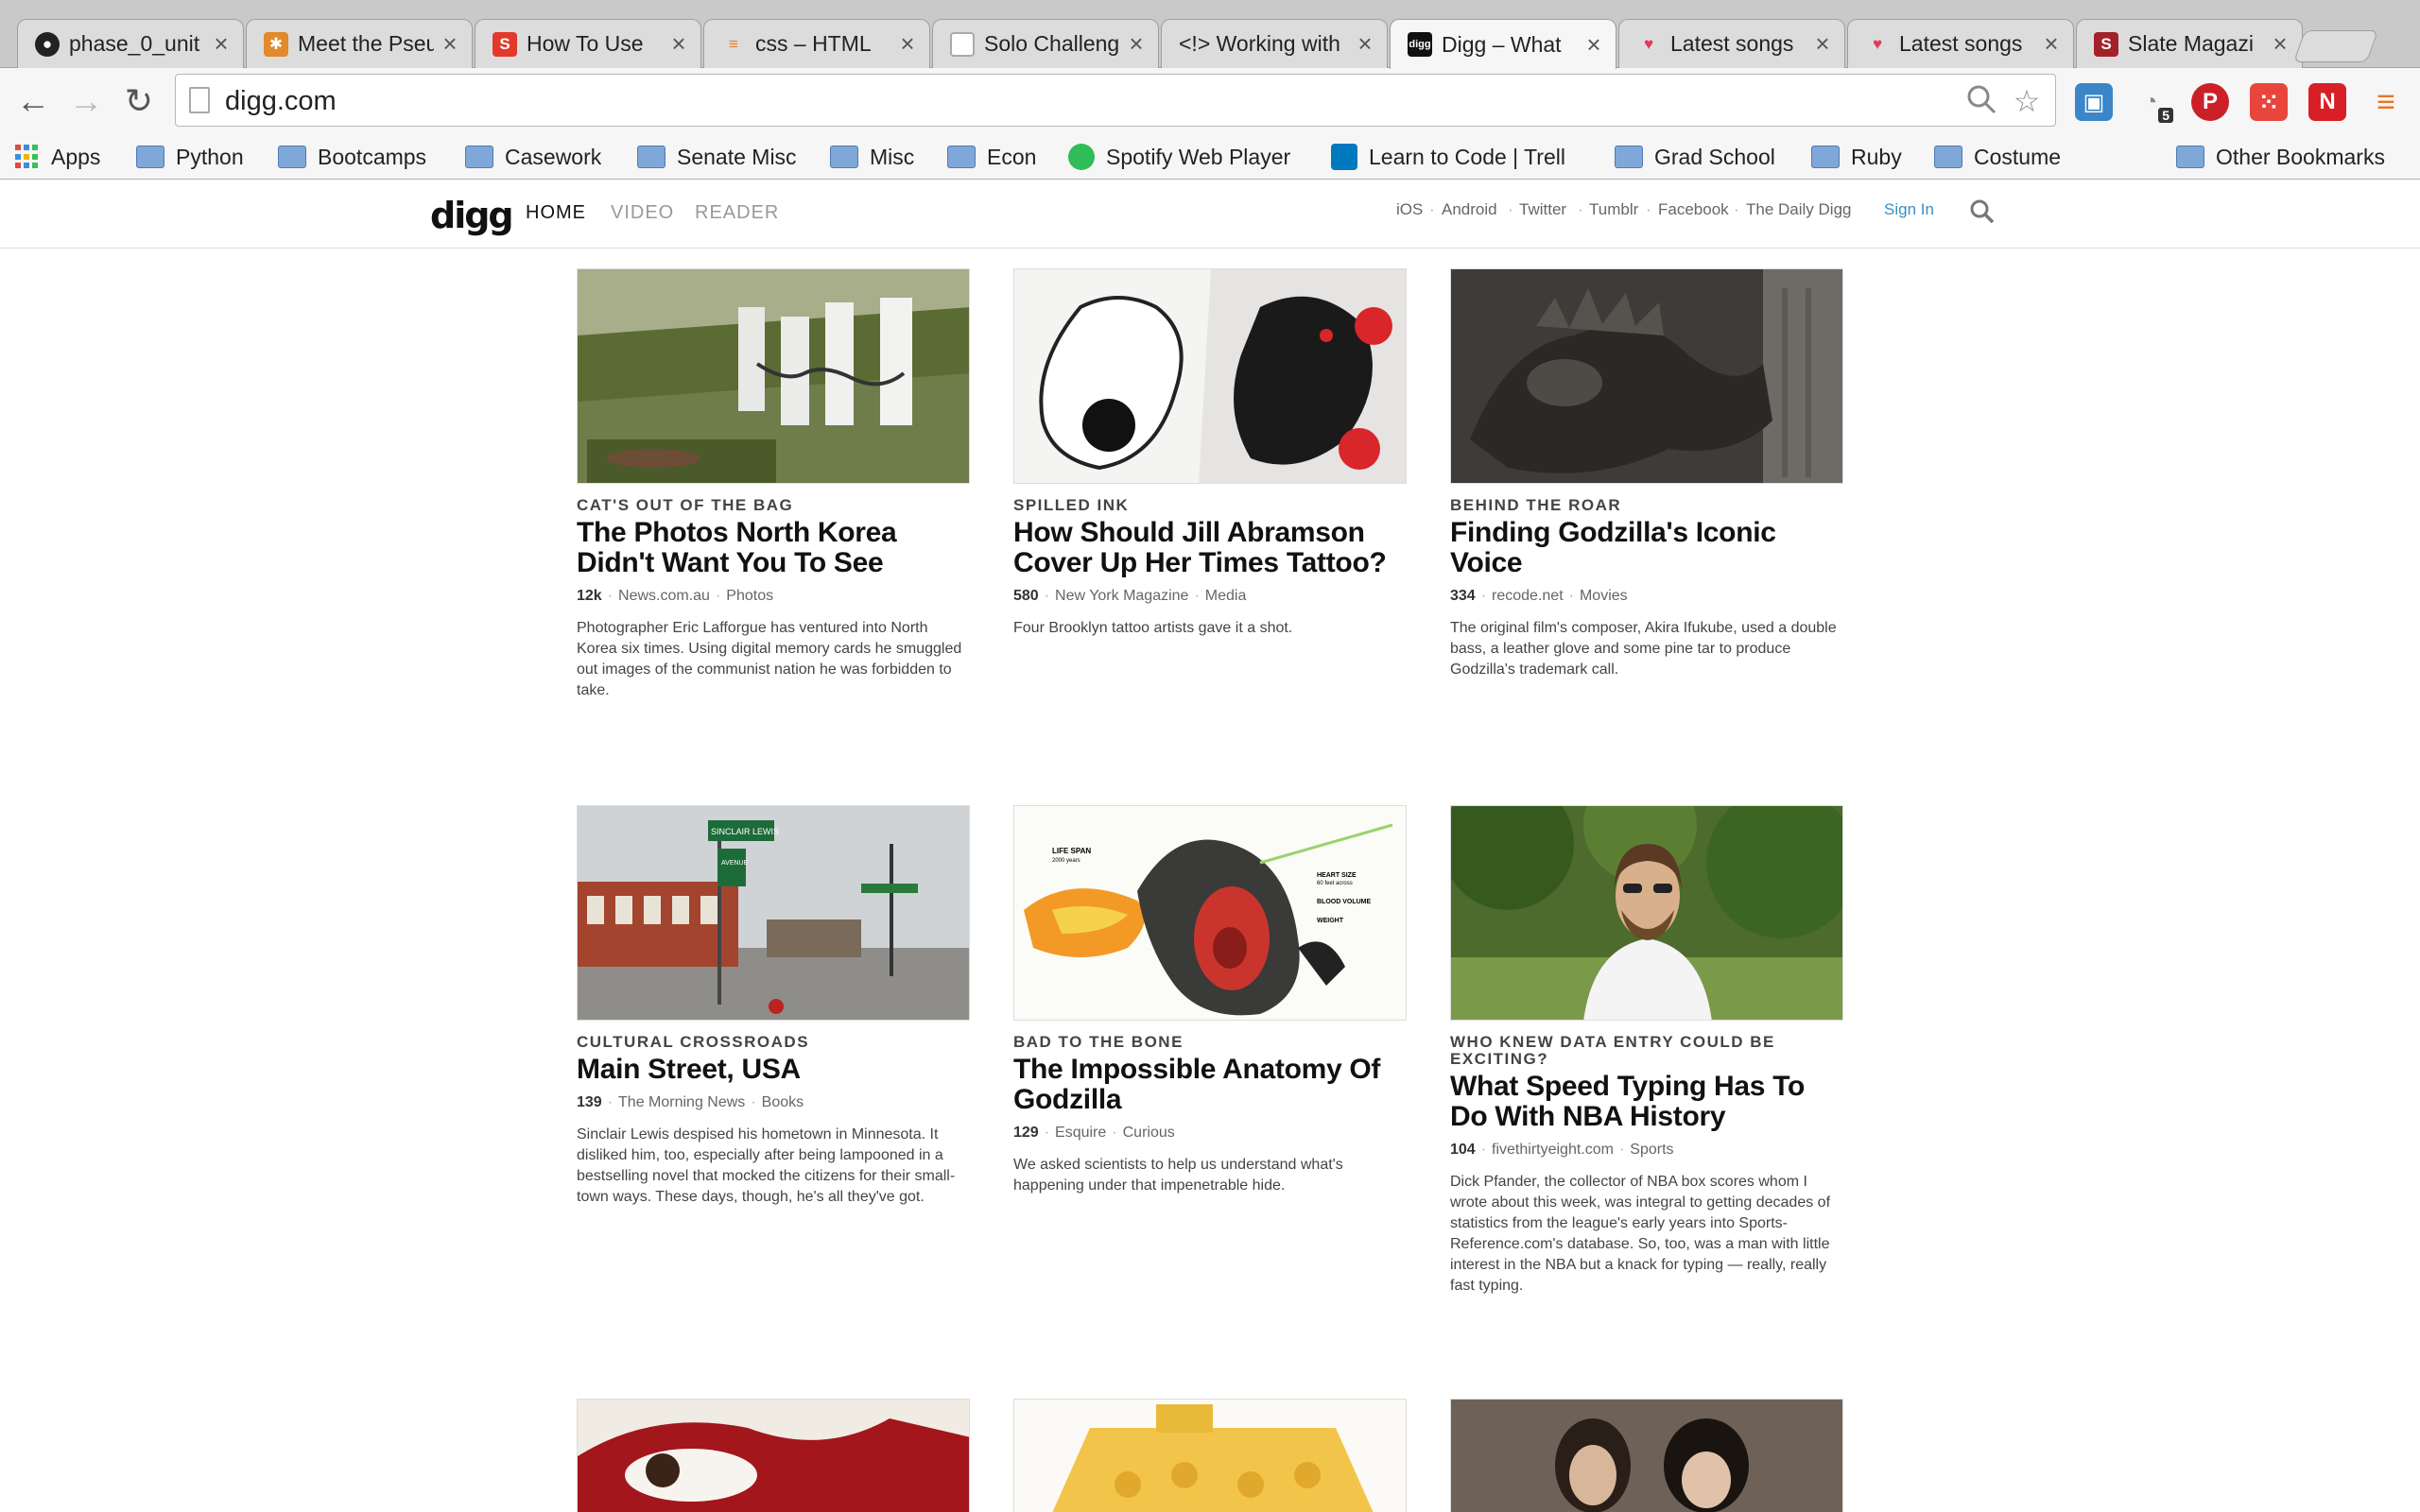 The width and height of the screenshot is (2420, 1512). What do you see at coordinates (1528, 596) in the screenshot?
I see `story-source: recode.net` at bounding box center [1528, 596].